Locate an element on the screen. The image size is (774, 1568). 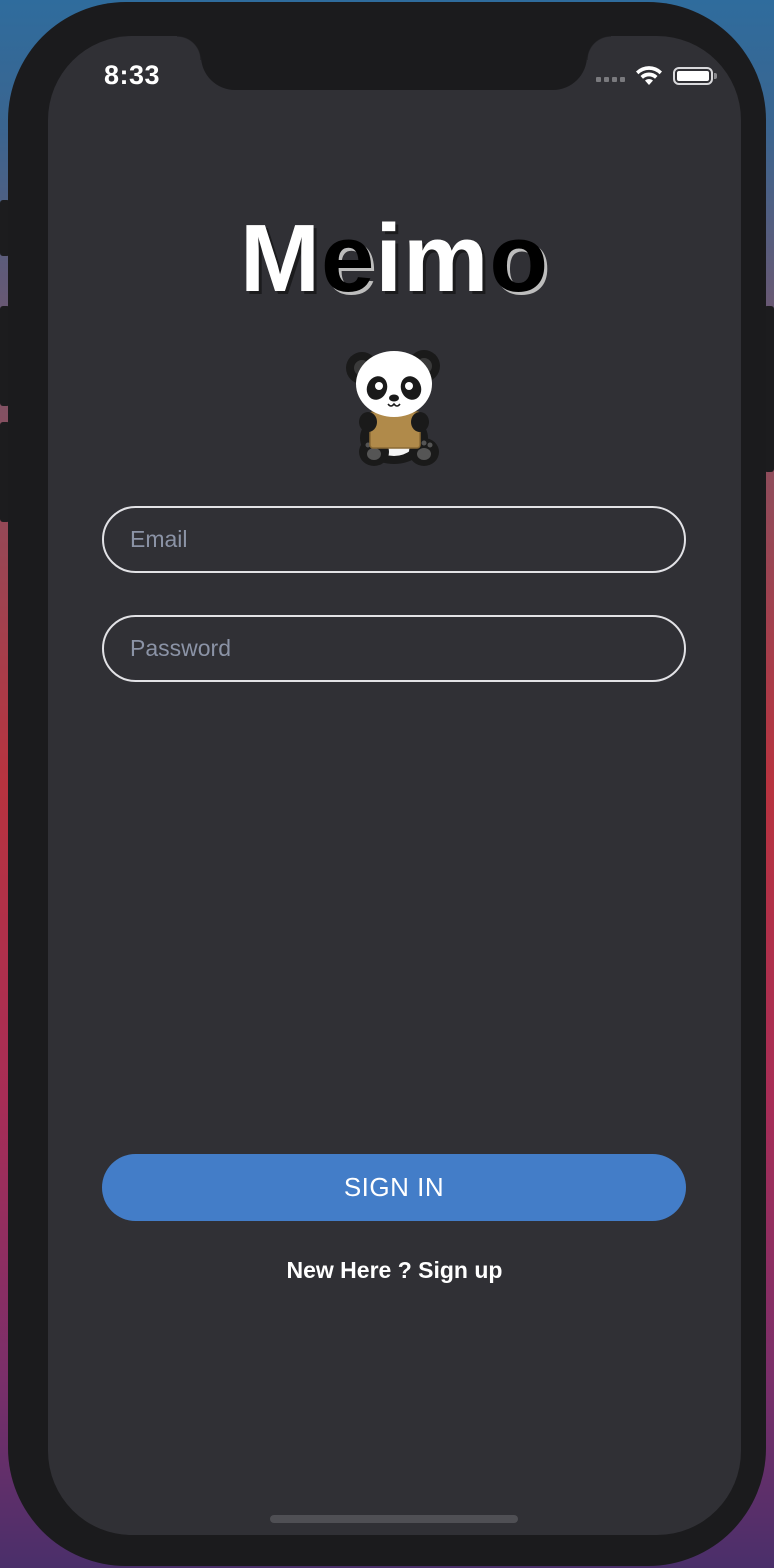
app-title: Meimo is located at coordinates (394, 259).